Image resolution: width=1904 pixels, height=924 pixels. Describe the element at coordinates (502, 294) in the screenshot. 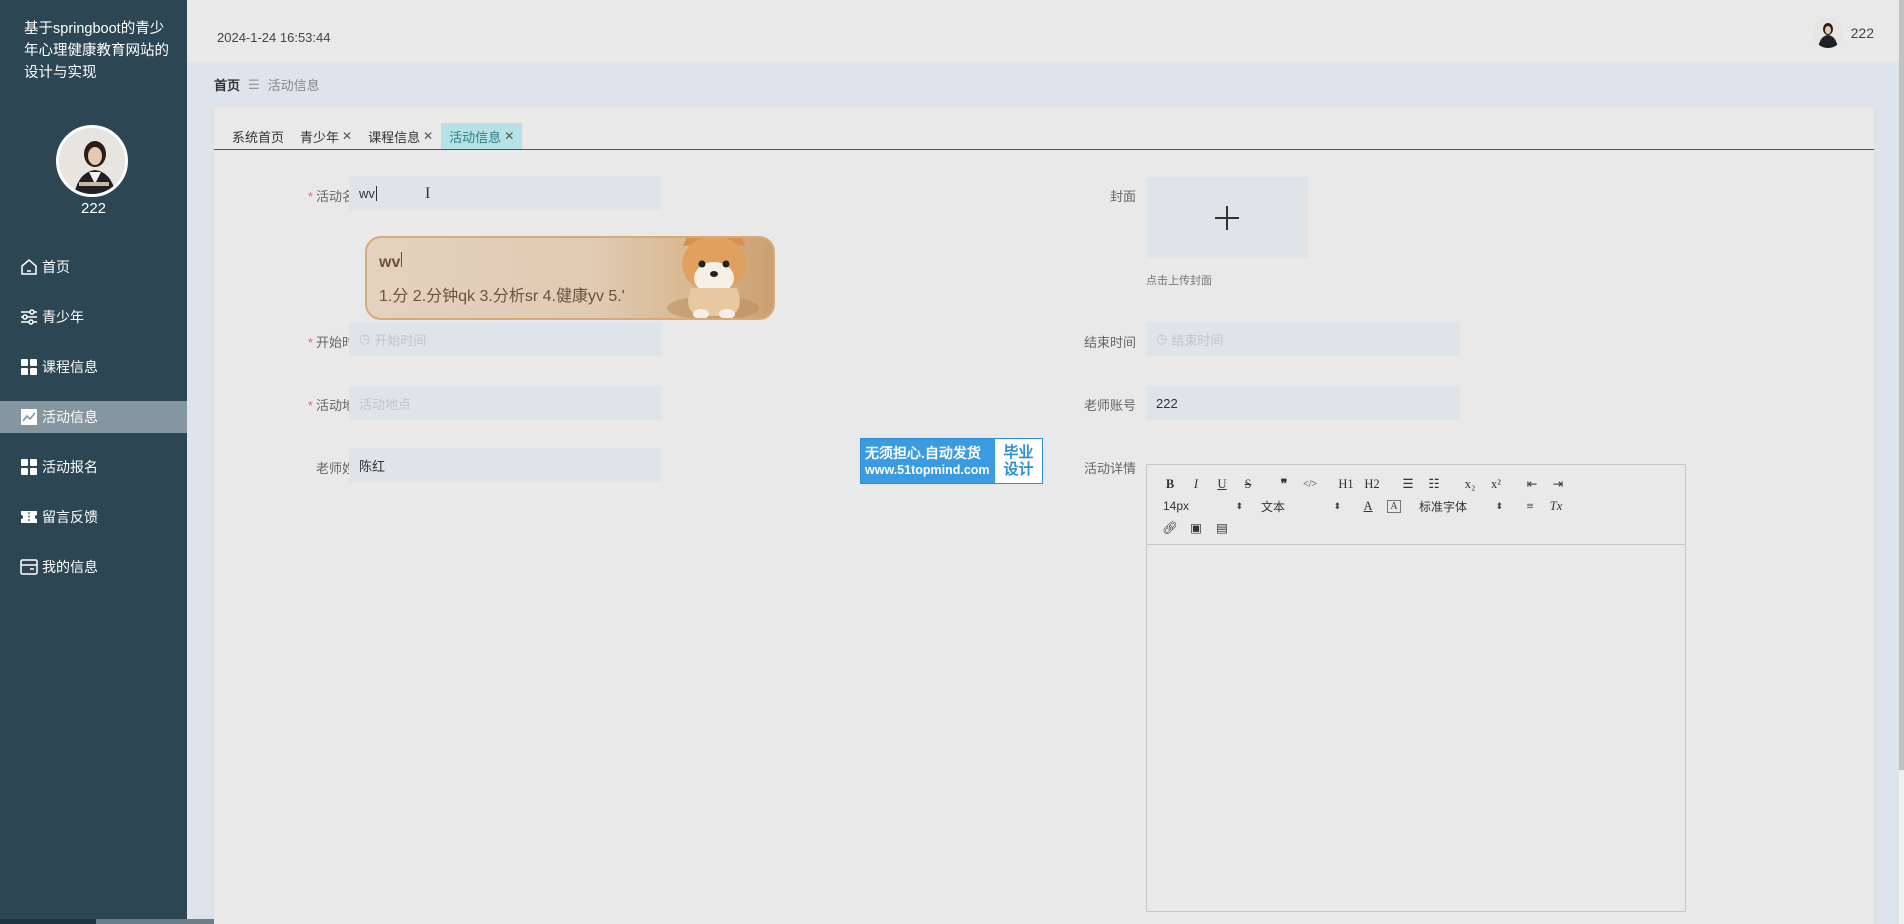

I see `ime-candidates: 1.分 2.分钟qk 3.分析sr 4.健康yv 5.'` at that location.